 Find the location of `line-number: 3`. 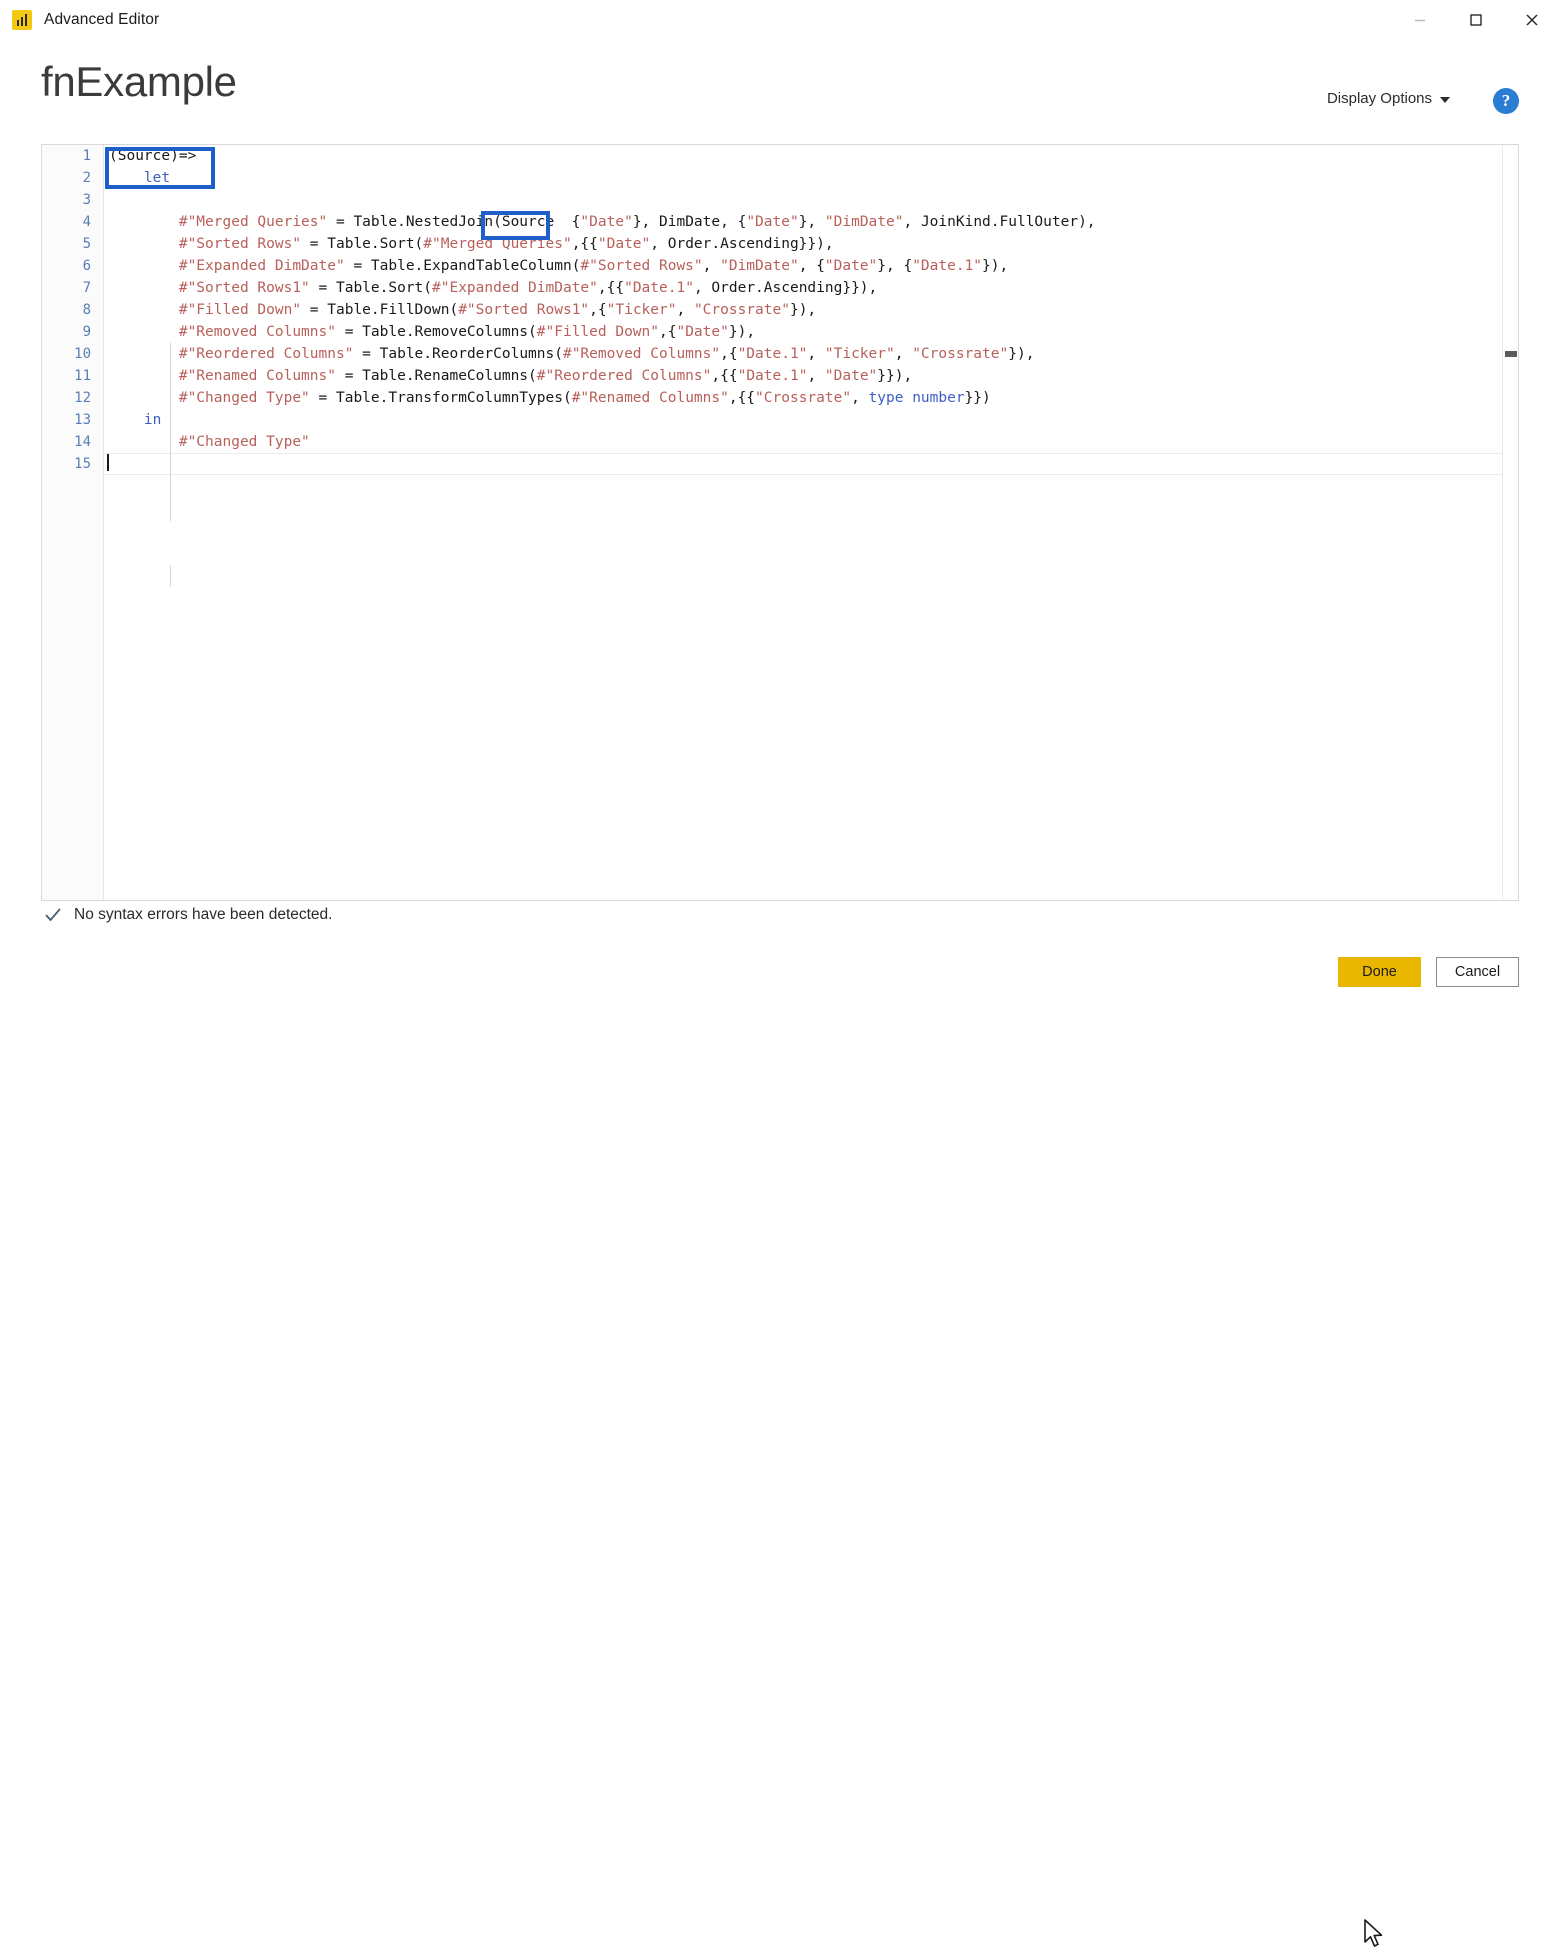

line-number: 3 is located at coordinates (86, 200).